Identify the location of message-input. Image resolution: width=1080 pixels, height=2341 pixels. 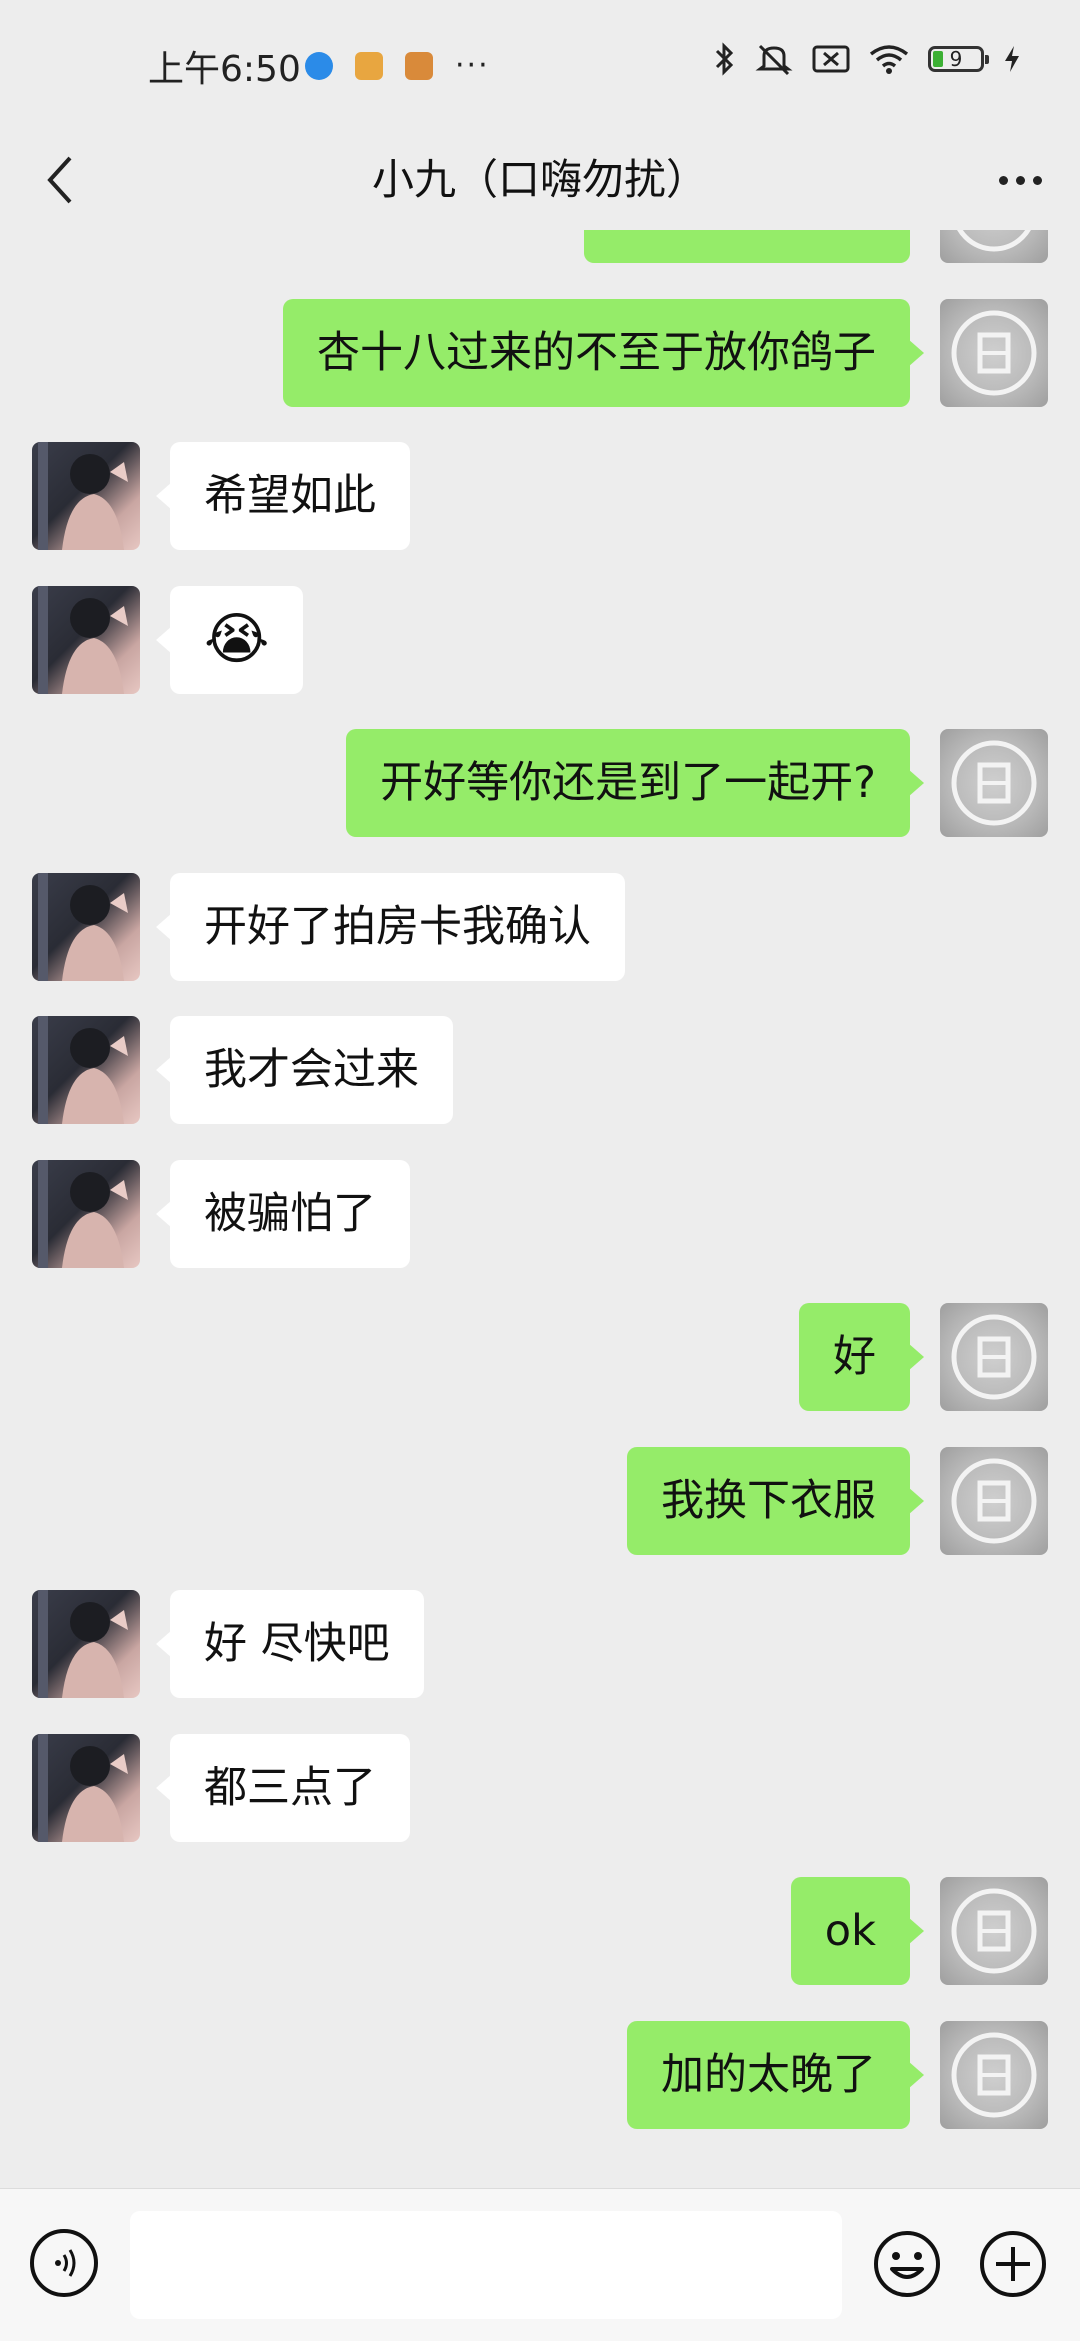
(486, 2265).